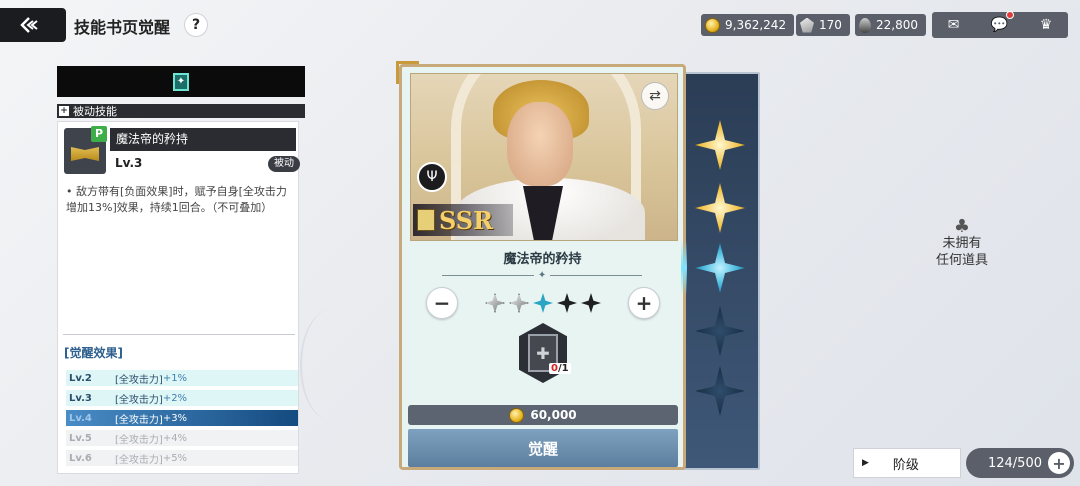 The image size is (1080, 486). I want to click on rank-label: 阶级, so click(905, 465).